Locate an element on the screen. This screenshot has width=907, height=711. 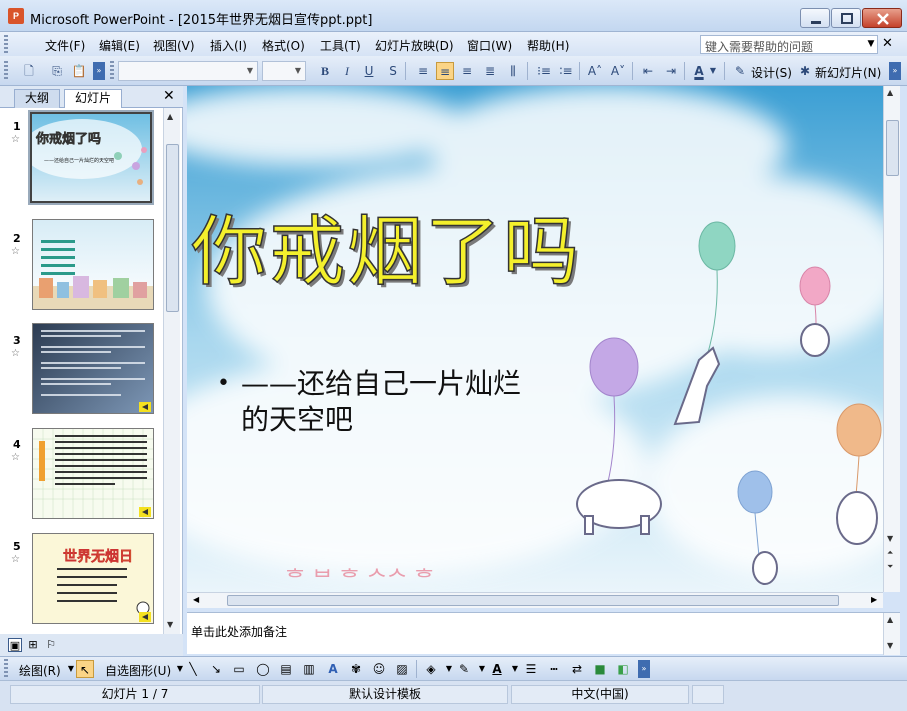
menu-tools: 工具(T) is located at coordinates (340, 45).